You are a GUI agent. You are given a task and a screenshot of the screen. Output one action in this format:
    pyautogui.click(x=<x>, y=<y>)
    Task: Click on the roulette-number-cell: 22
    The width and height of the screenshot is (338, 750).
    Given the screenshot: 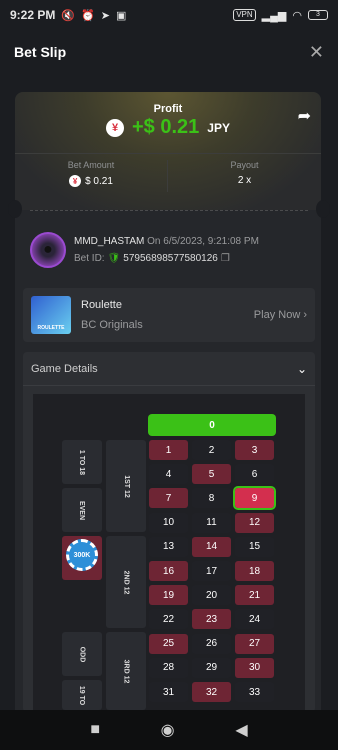 What is the action you would take?
    pyautogui.click(x=168, y=619)
    